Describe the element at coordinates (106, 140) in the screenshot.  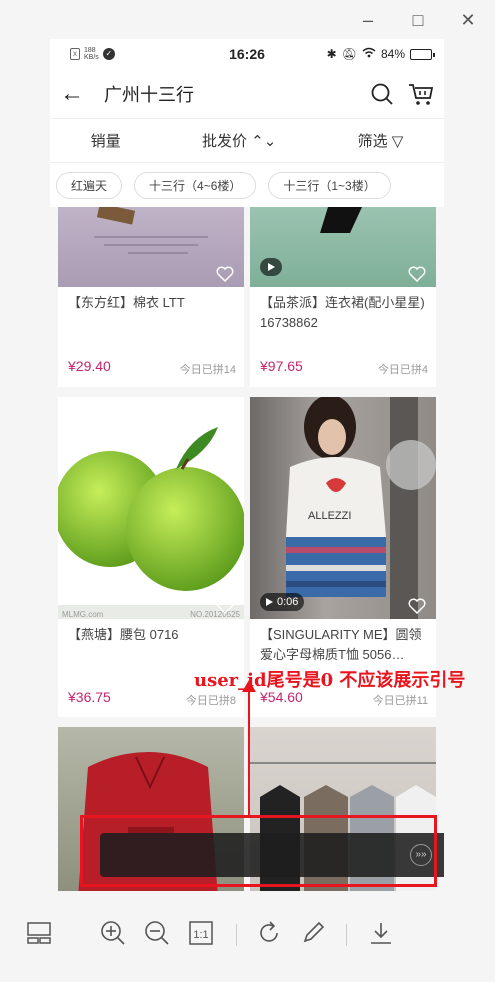
I see `sort-sales: 销量` at that location.